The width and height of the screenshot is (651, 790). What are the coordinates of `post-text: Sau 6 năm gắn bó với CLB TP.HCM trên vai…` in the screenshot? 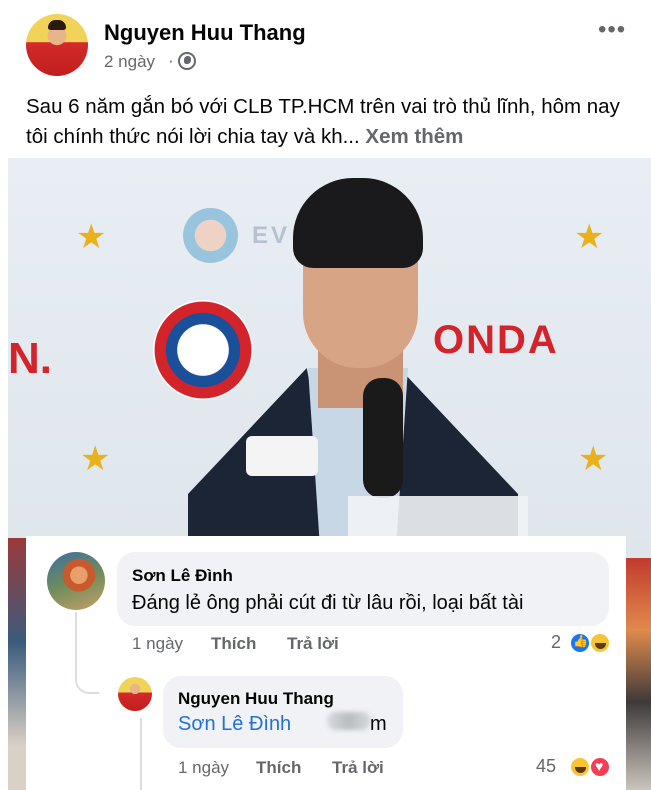 It's located at (326, 122).